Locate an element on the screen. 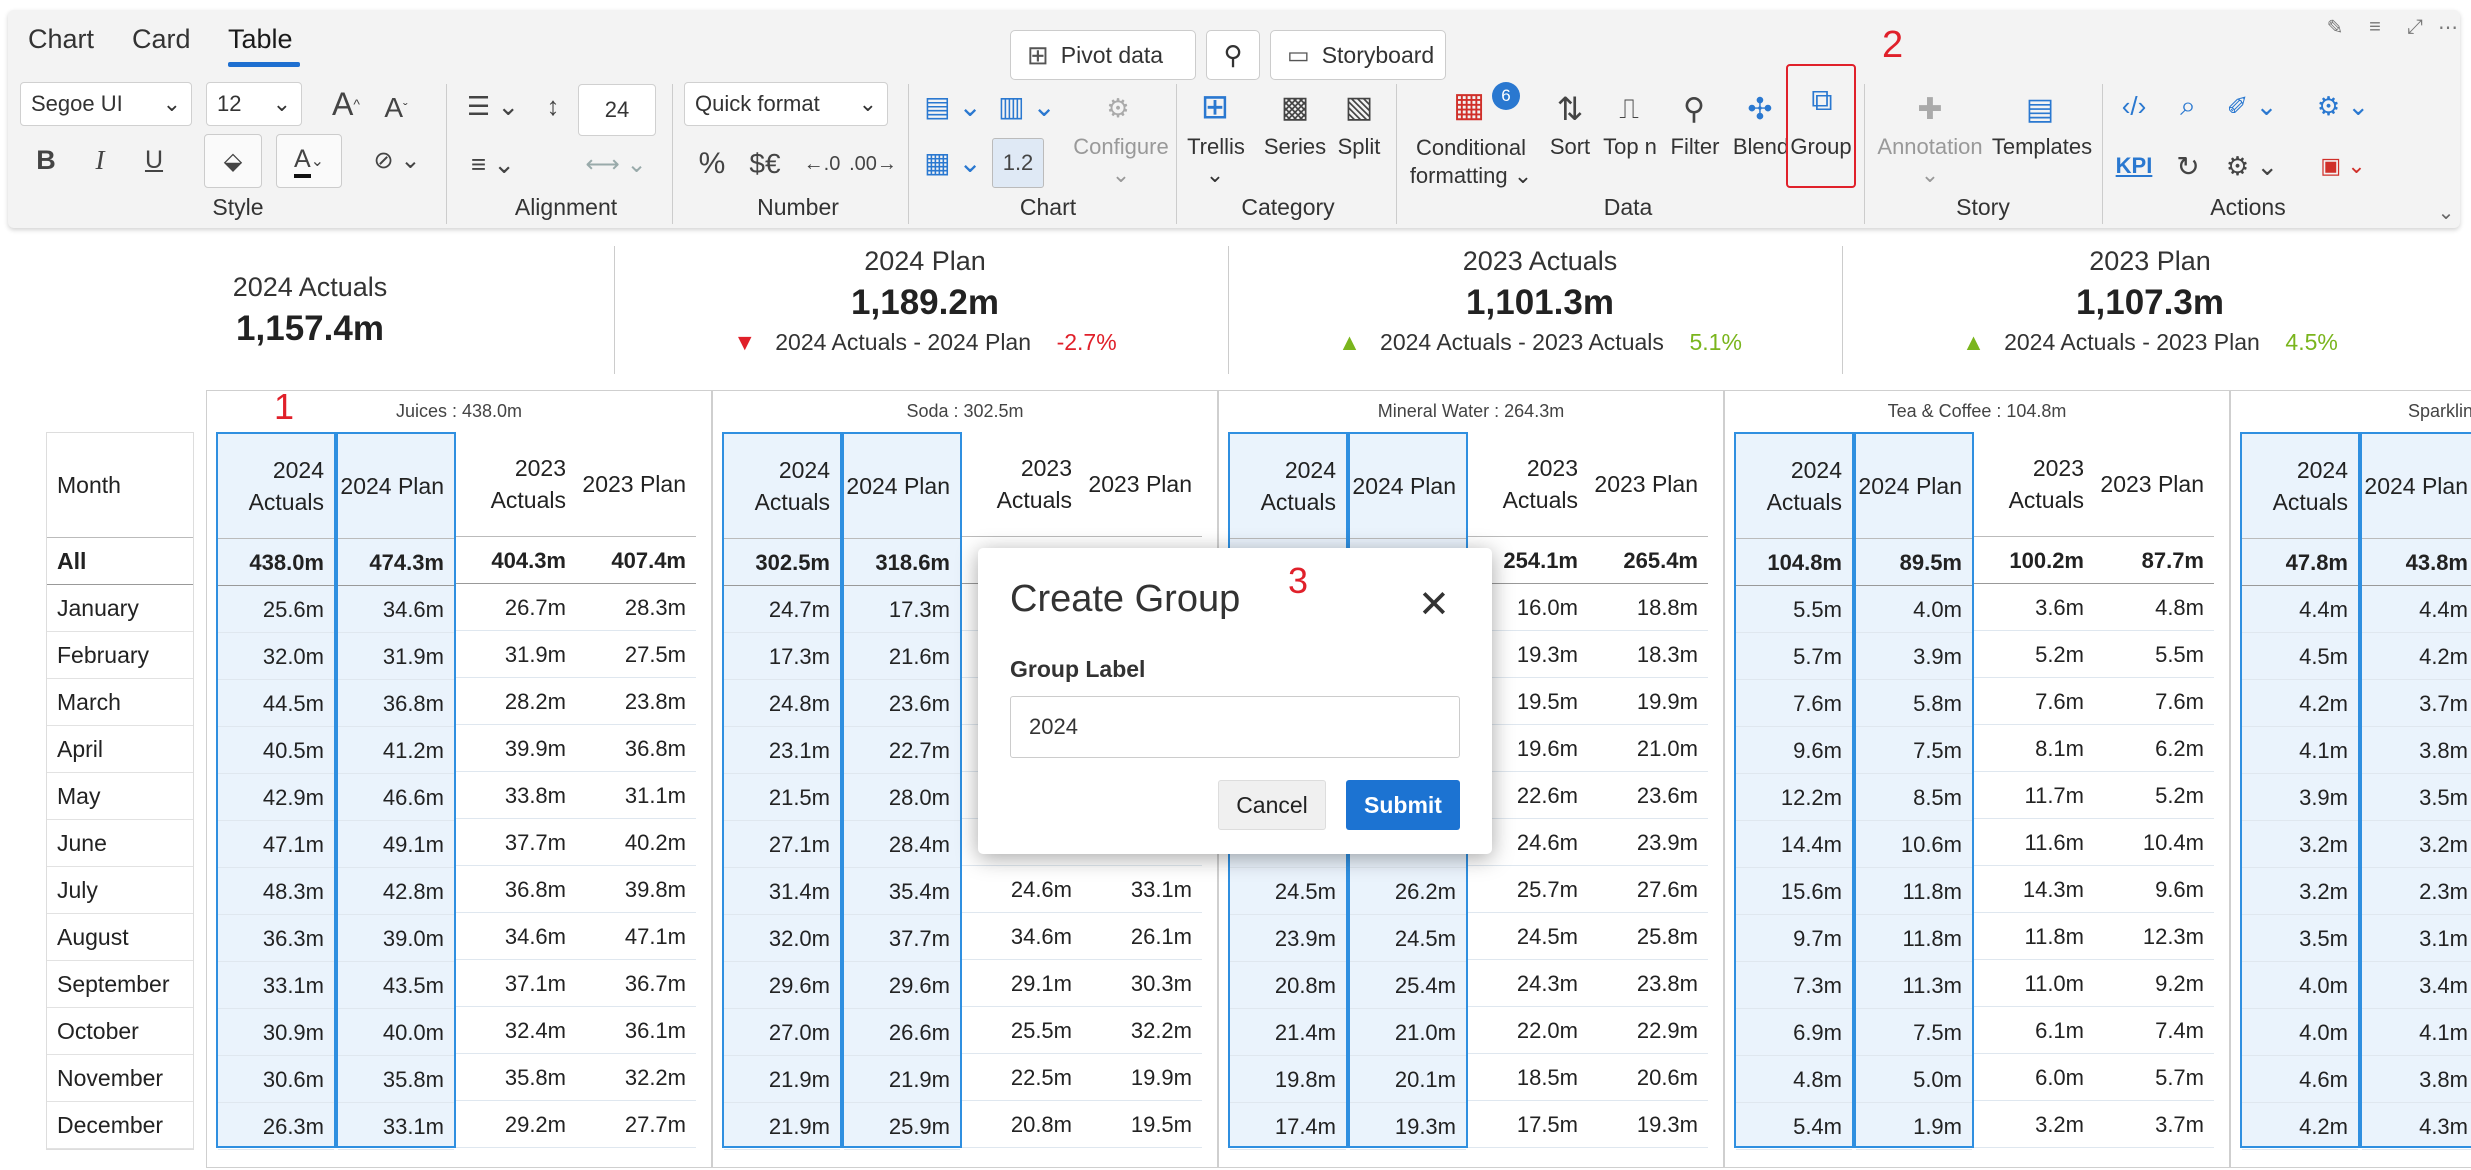 This screenshot has height=1170, width=2471. table-cell: 4.4m is located at coordinates (2416, 609).